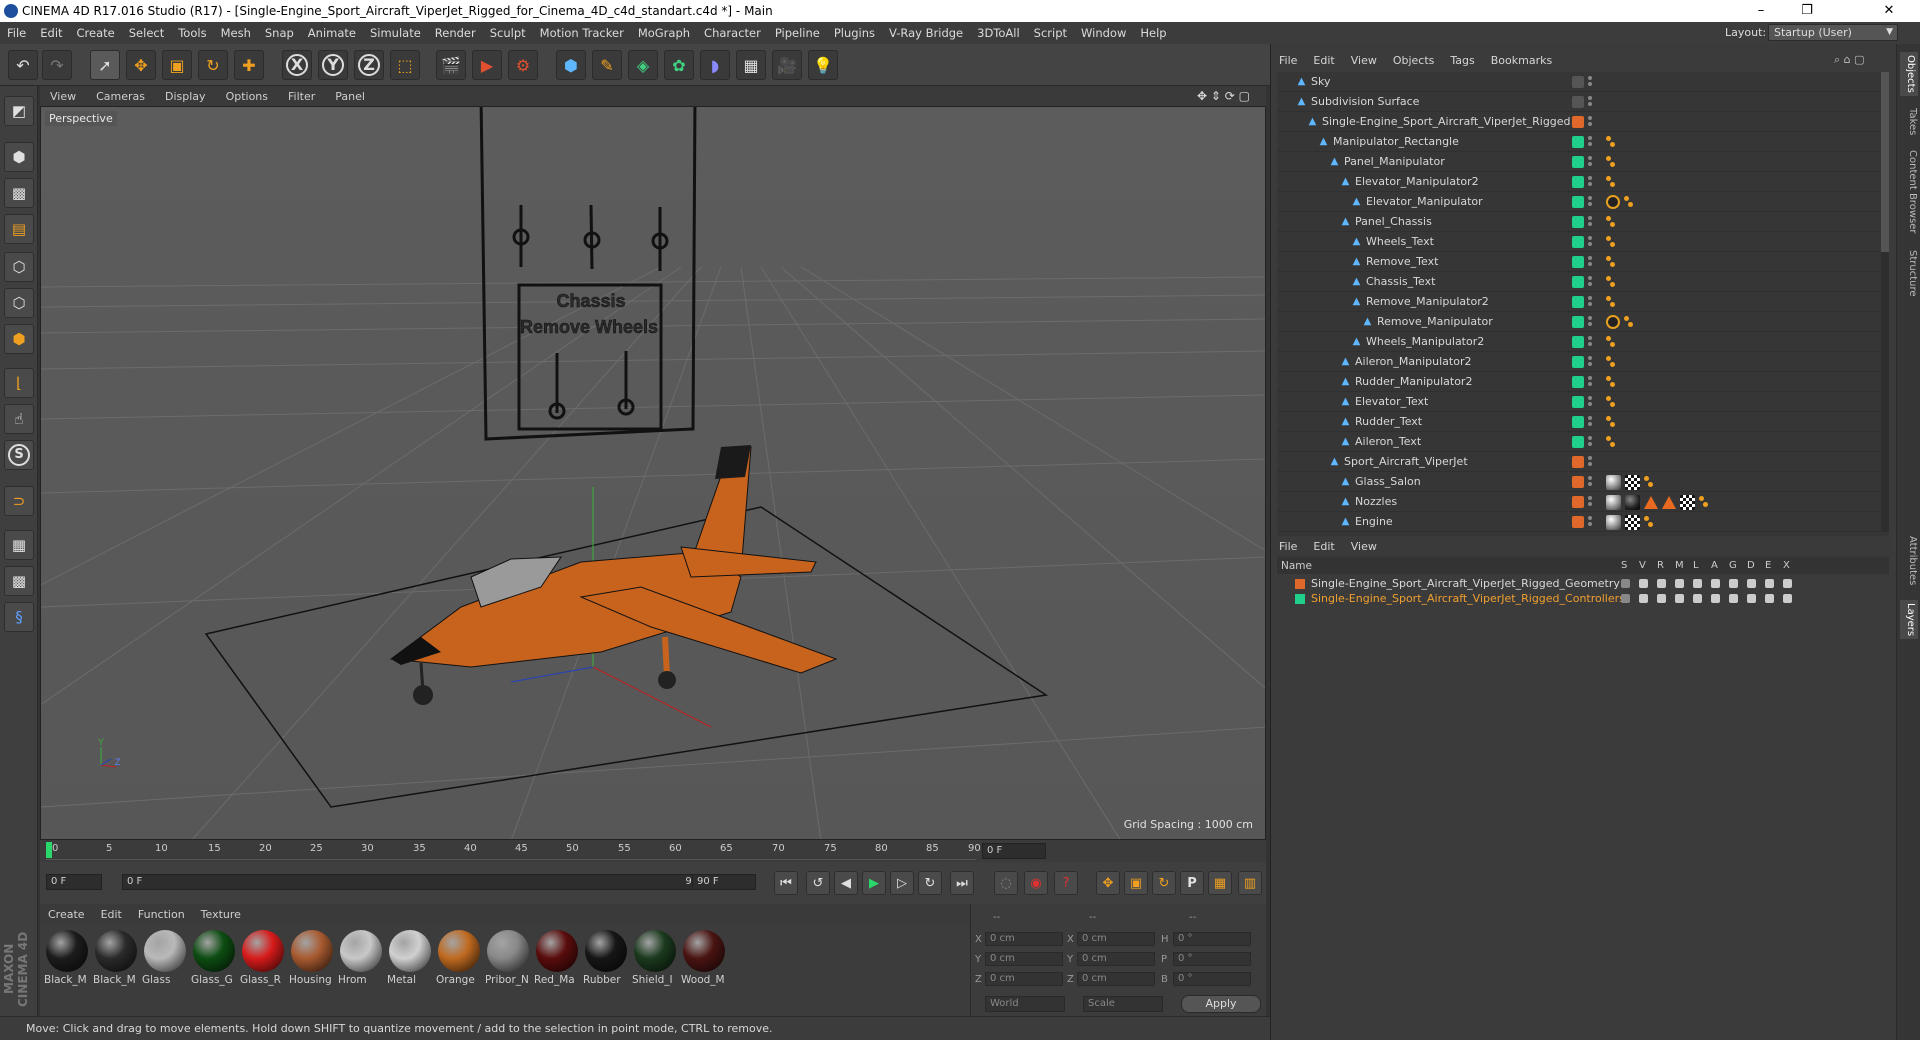 The height and width of the screenshot is (1040, 1920). Describe the element at coordinates (213, 65) in the screenshot. I see `rotate-icon: ↻` at that location.